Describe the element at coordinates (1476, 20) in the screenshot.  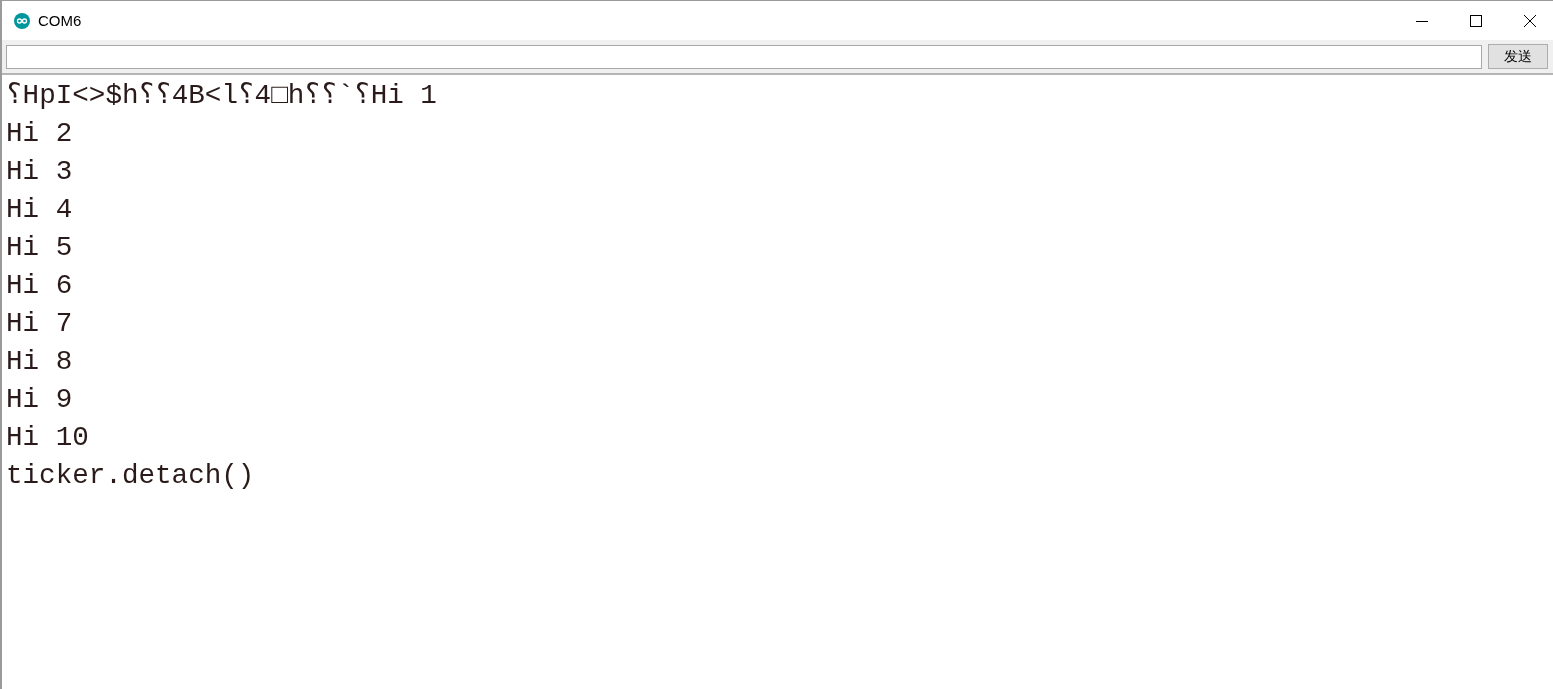
I see `maximize-icon` at that location.